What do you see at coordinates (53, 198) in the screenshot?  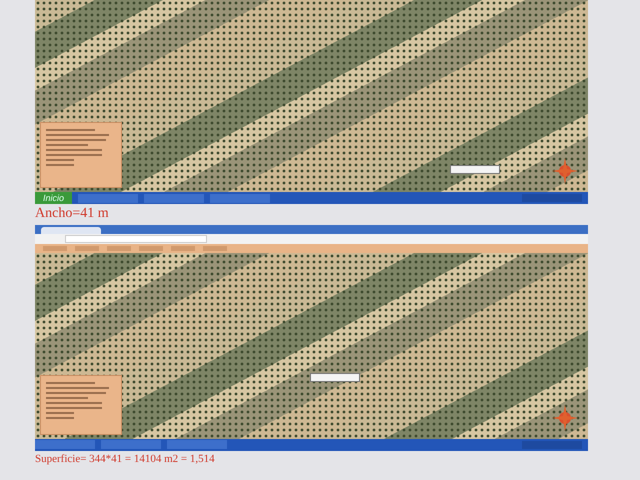 I see `start-button: Inicio` at bounding box center [53, 198].